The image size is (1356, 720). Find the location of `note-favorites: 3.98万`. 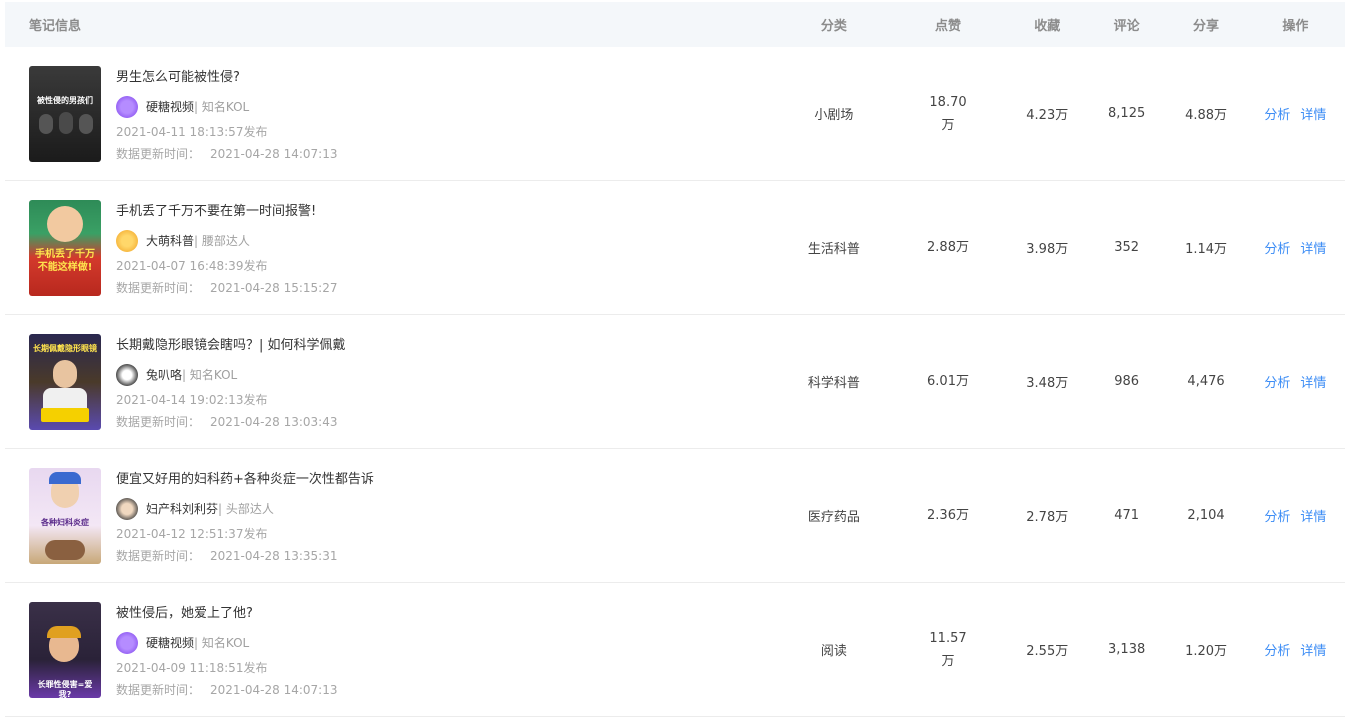

note-favorites: 3.98万 is located at coordinates (1047, 249).